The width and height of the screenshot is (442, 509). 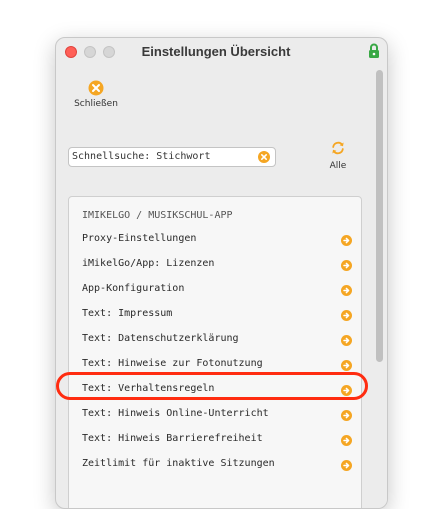 What do you see at coordinates (71, 52) in the screenshot?
I see `close-window-button` at bounding box center [71, 52].